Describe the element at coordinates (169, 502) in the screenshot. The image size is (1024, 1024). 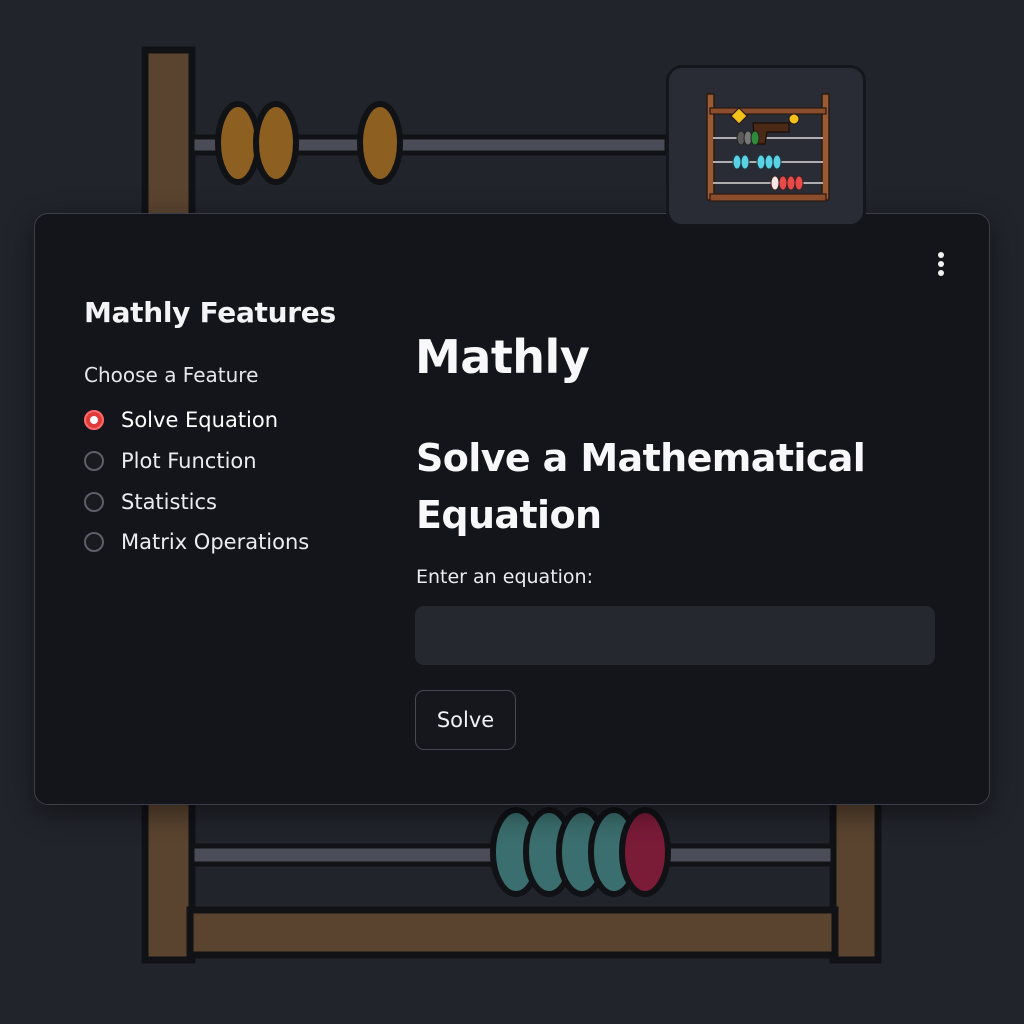
I see `radio-option-label: Statistics` at that location.